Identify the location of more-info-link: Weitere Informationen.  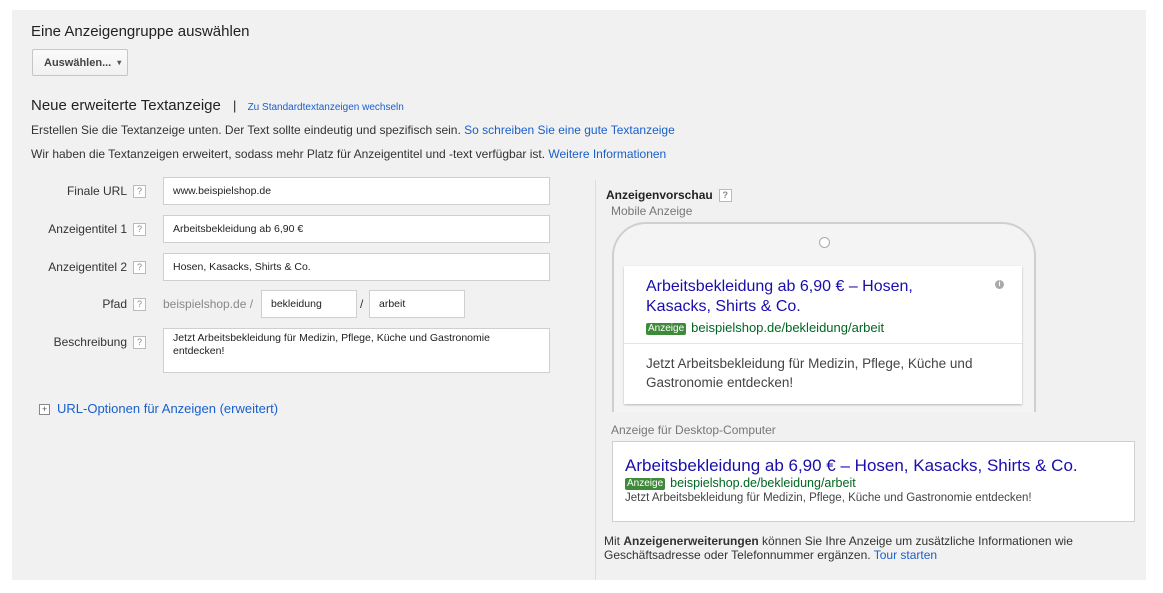
(607, 154).